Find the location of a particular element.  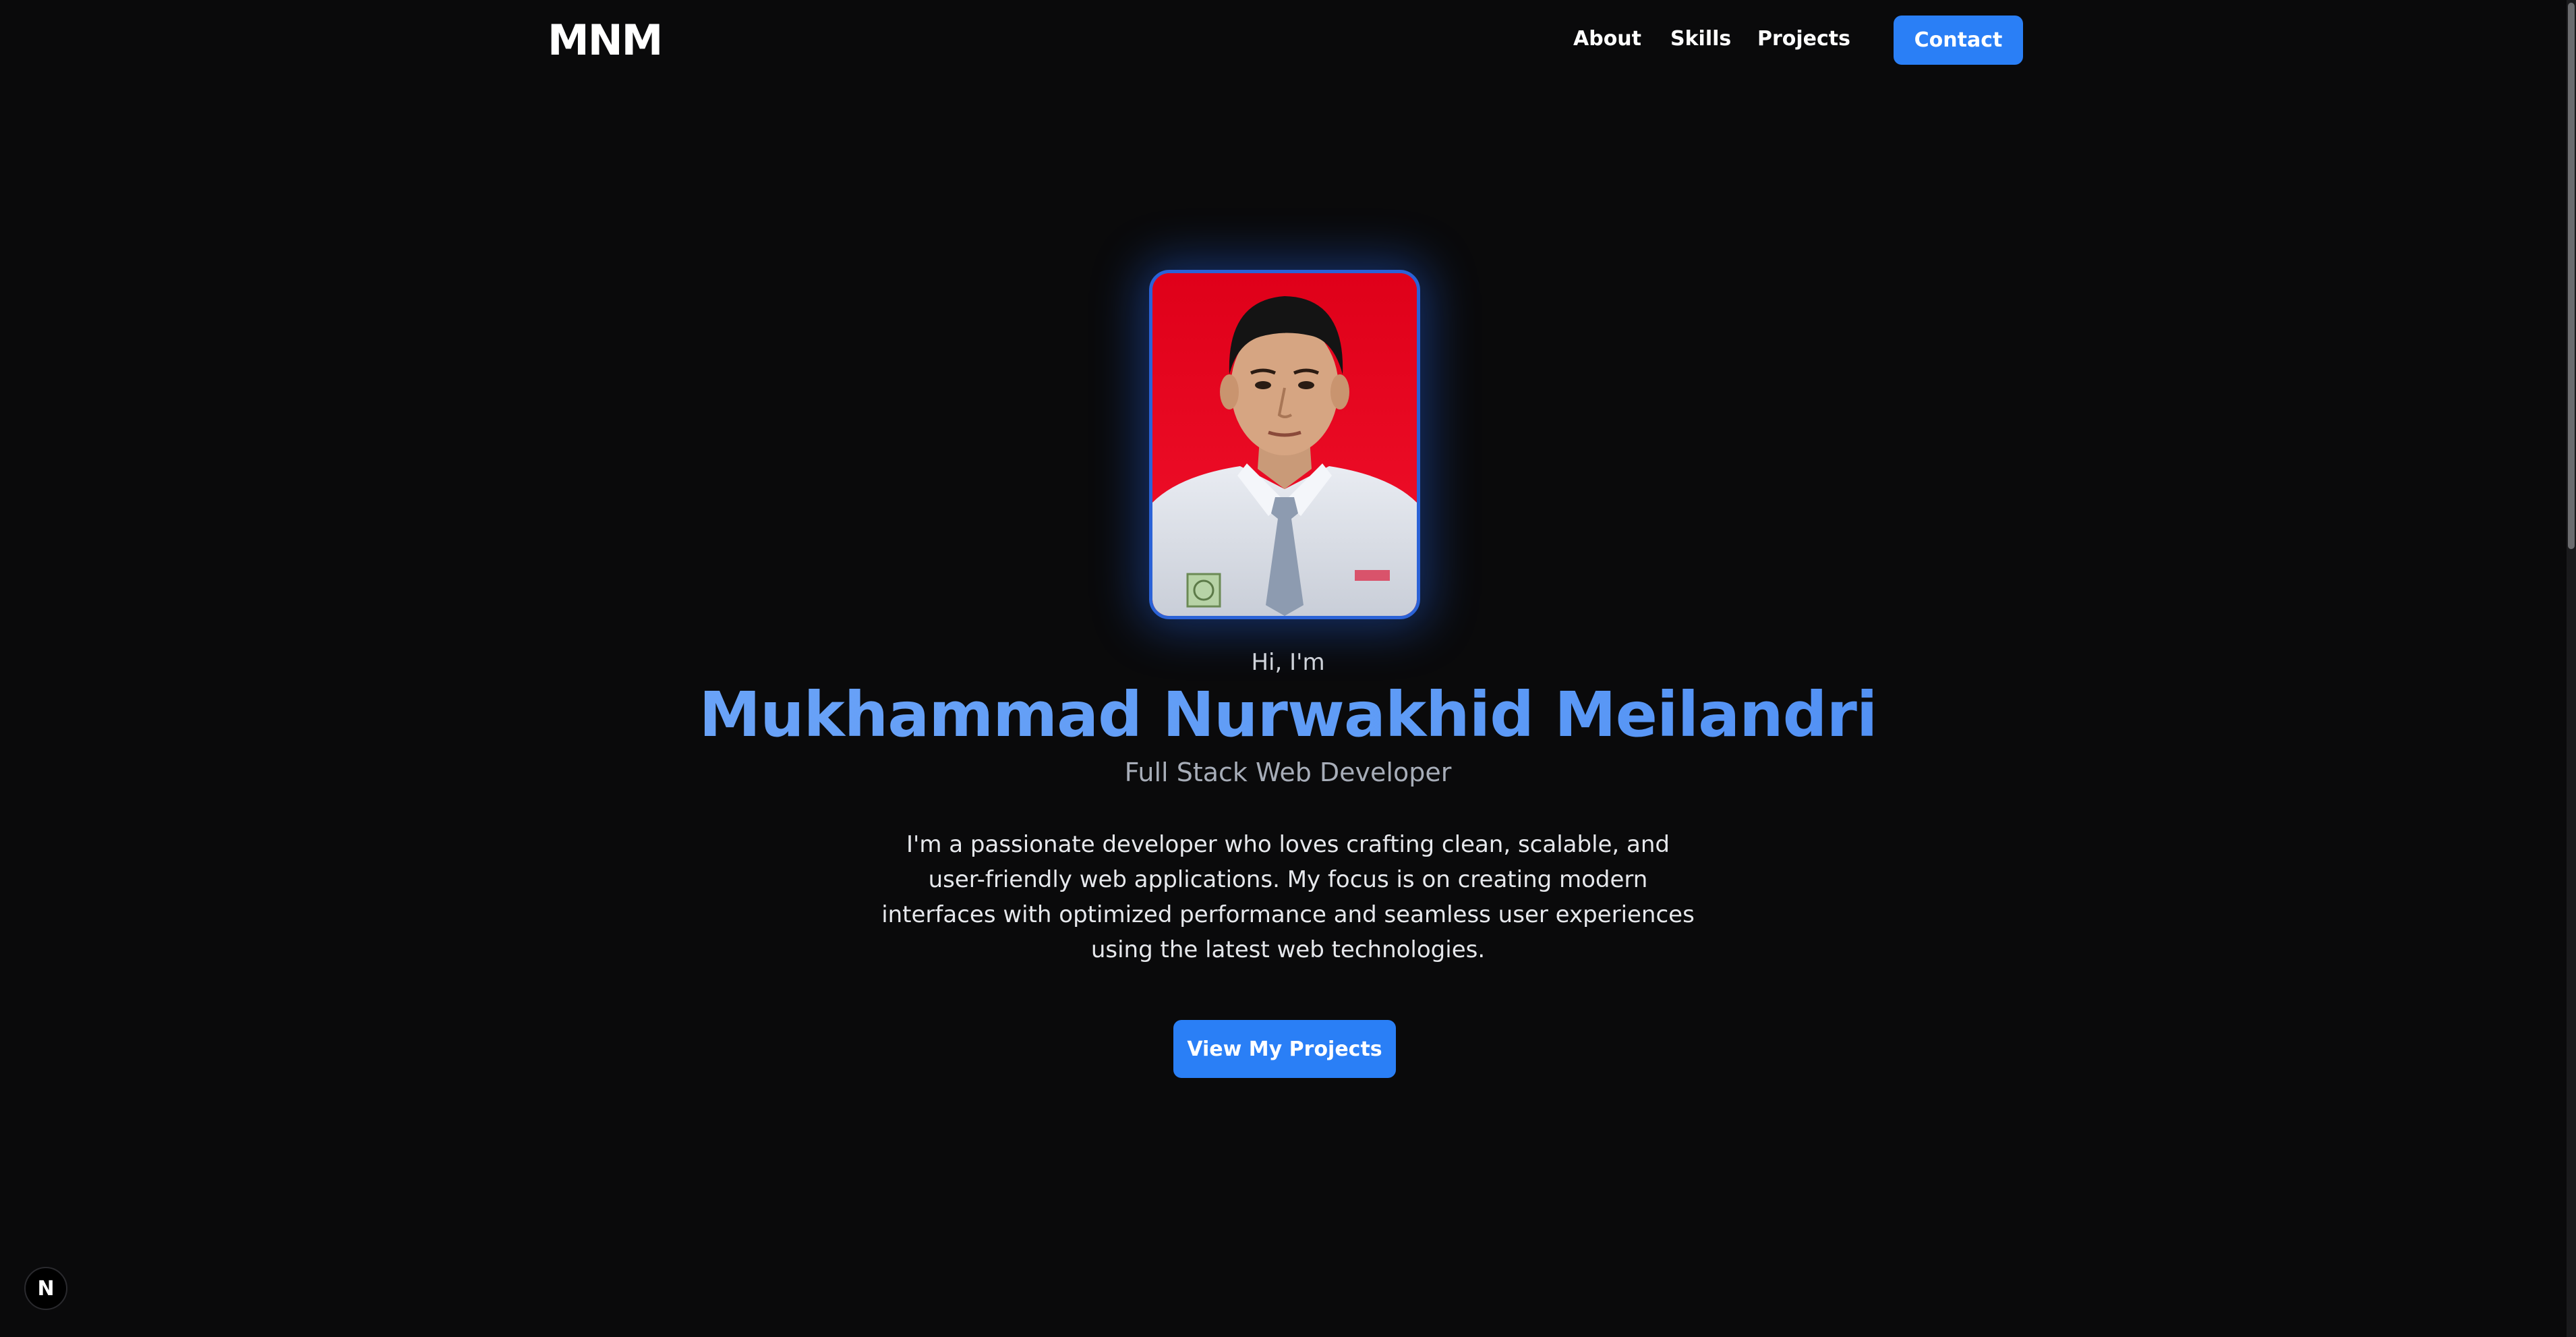

hero-name: Mukhammad Nurwakhid Meilandri is located at coordinates (1288, 715).